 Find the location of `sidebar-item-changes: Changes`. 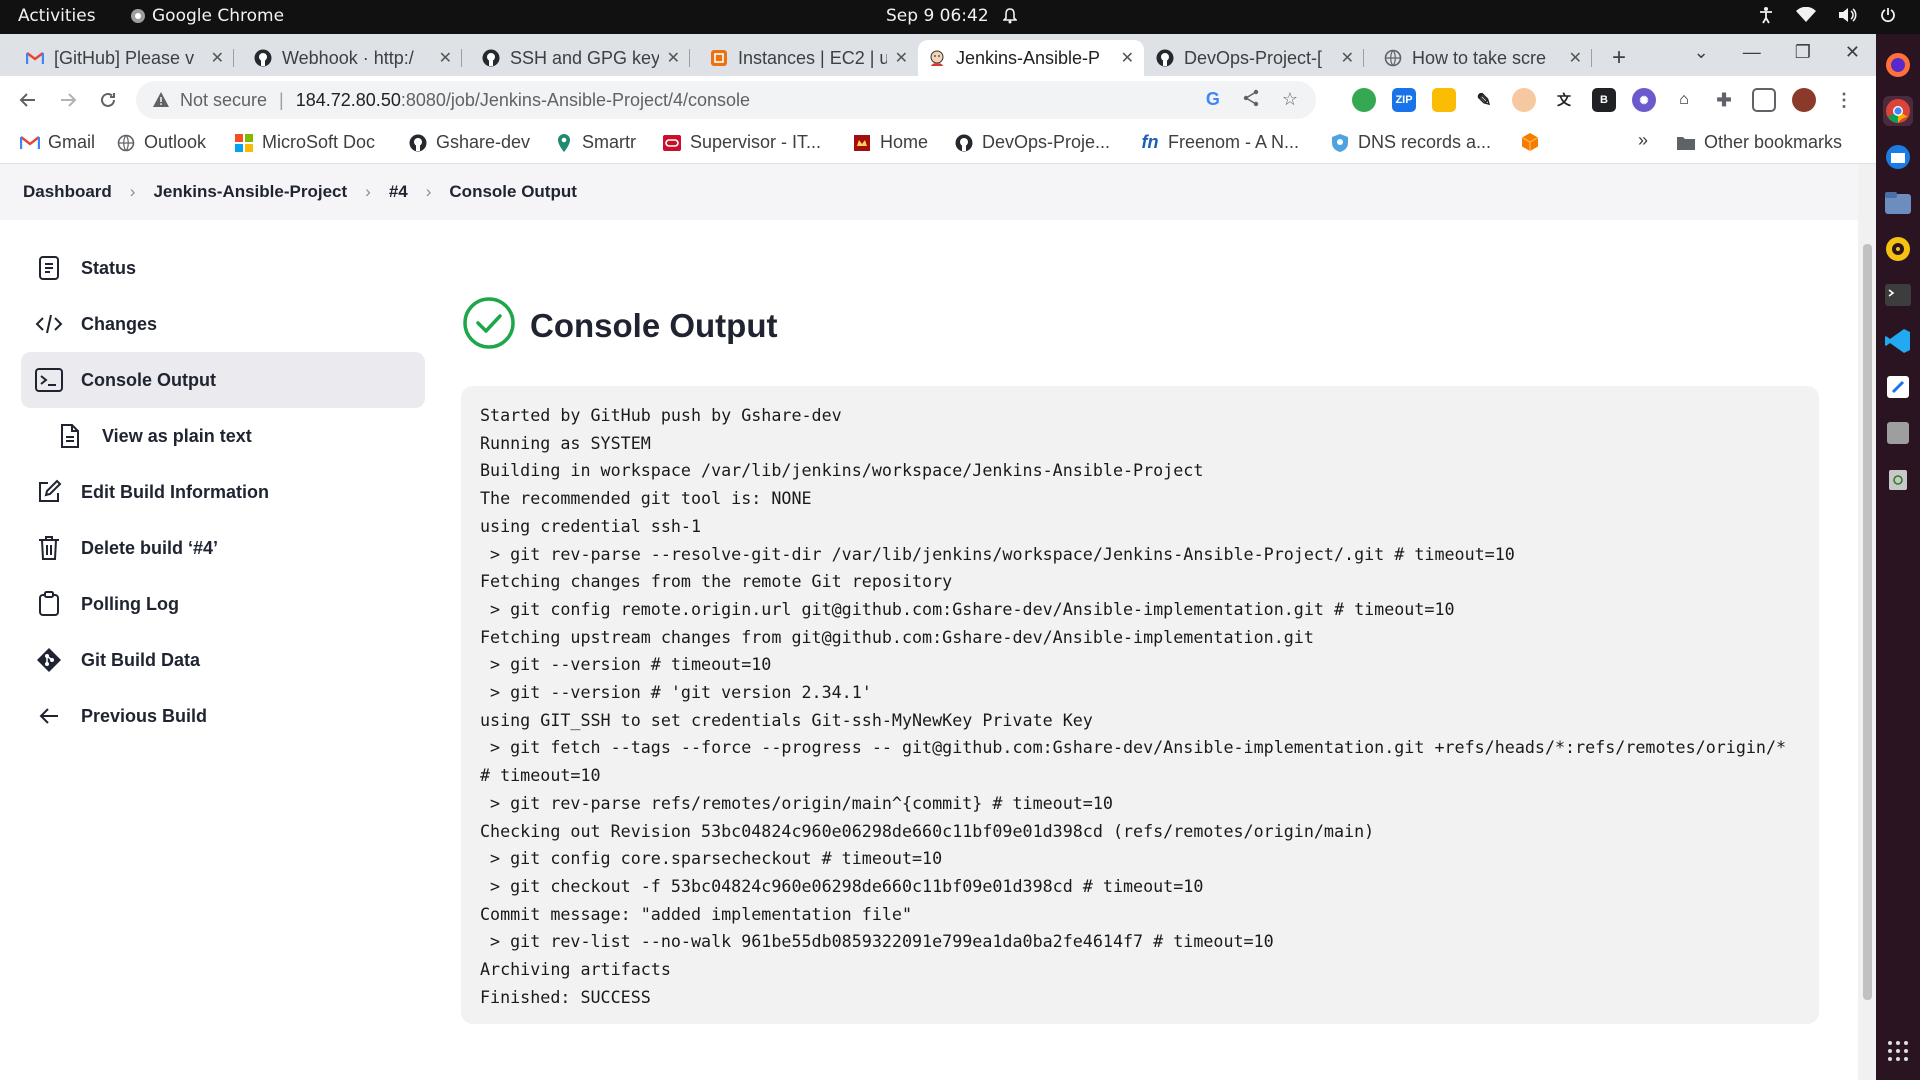

sidebar-item-changes: Changes is located at coordinates (223, 324).